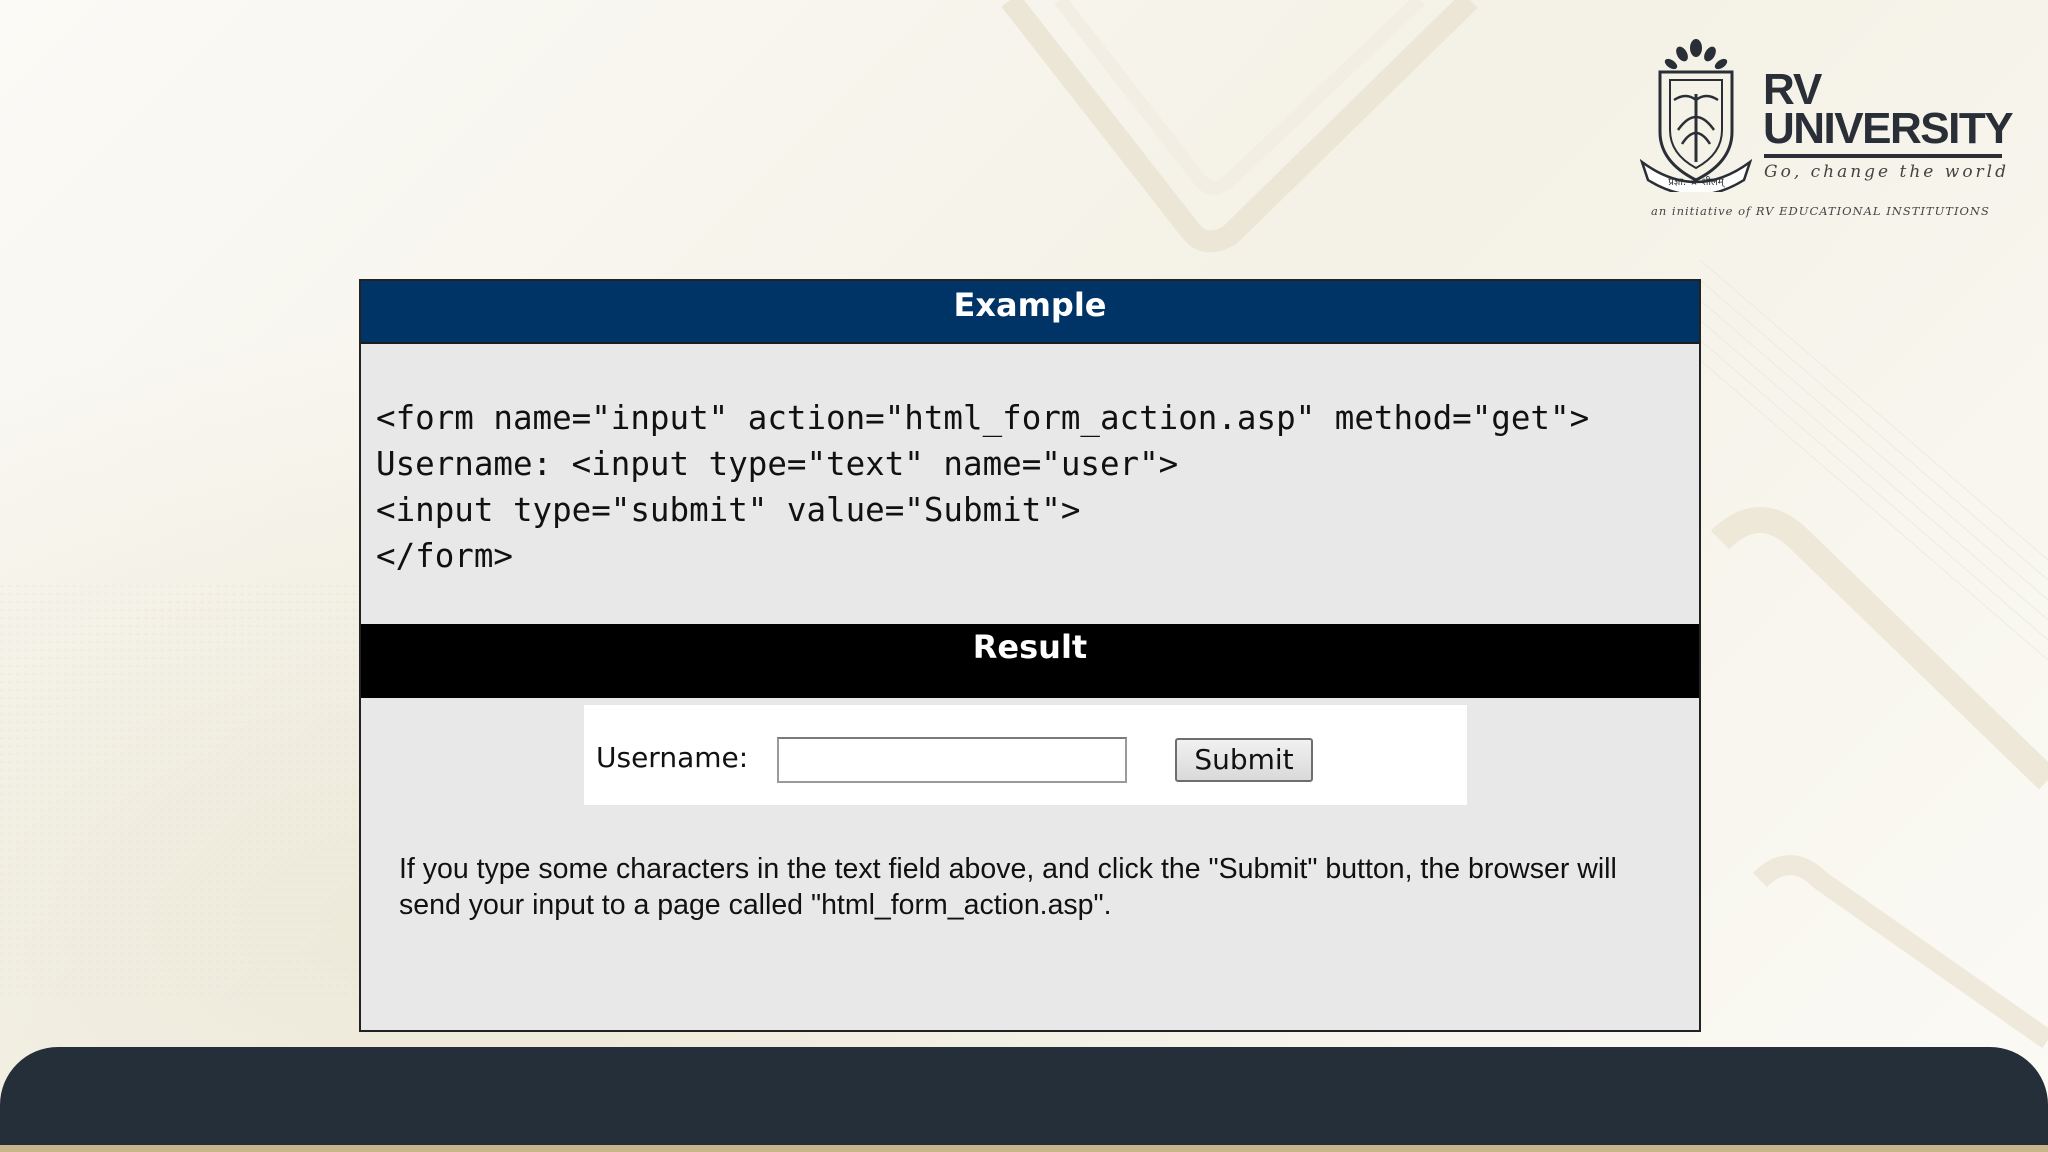 The height and width of the screenshot is (1152, 2048). What do you see at coordinates (952, 760) in the screenshot?
I see `username-input` at bounding box center [952, 760].